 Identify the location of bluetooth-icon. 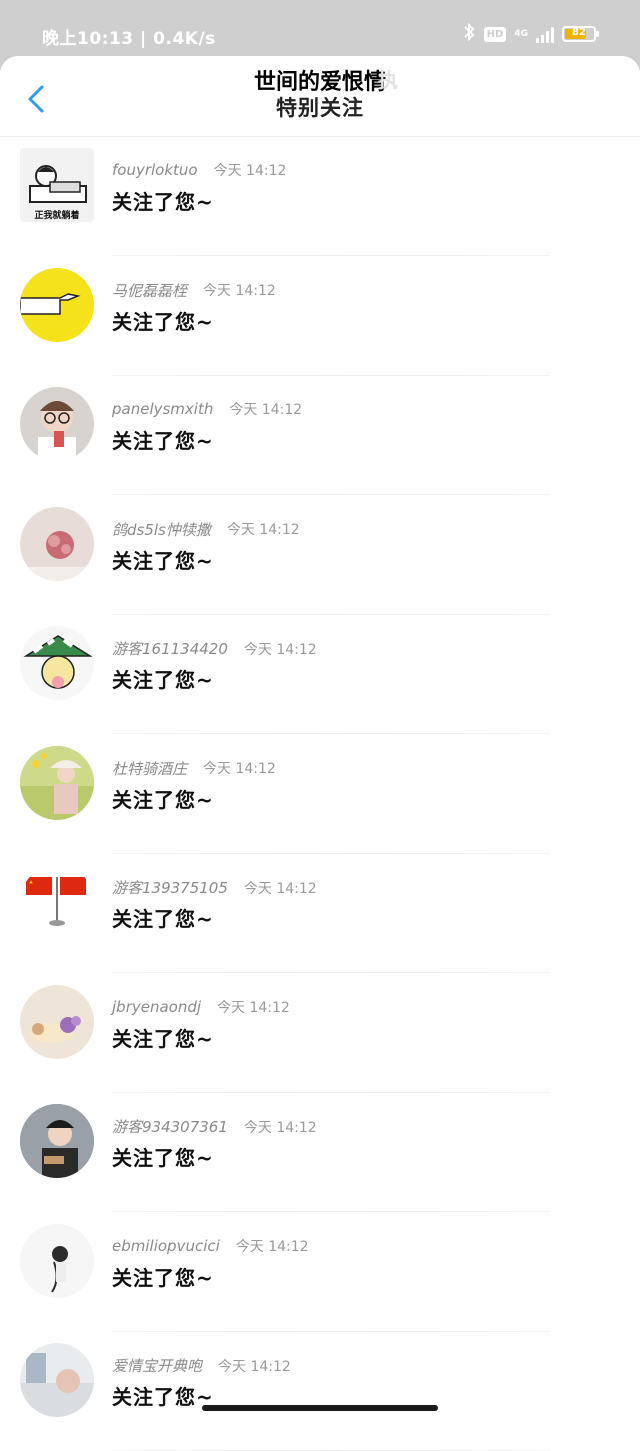
(469, 34).